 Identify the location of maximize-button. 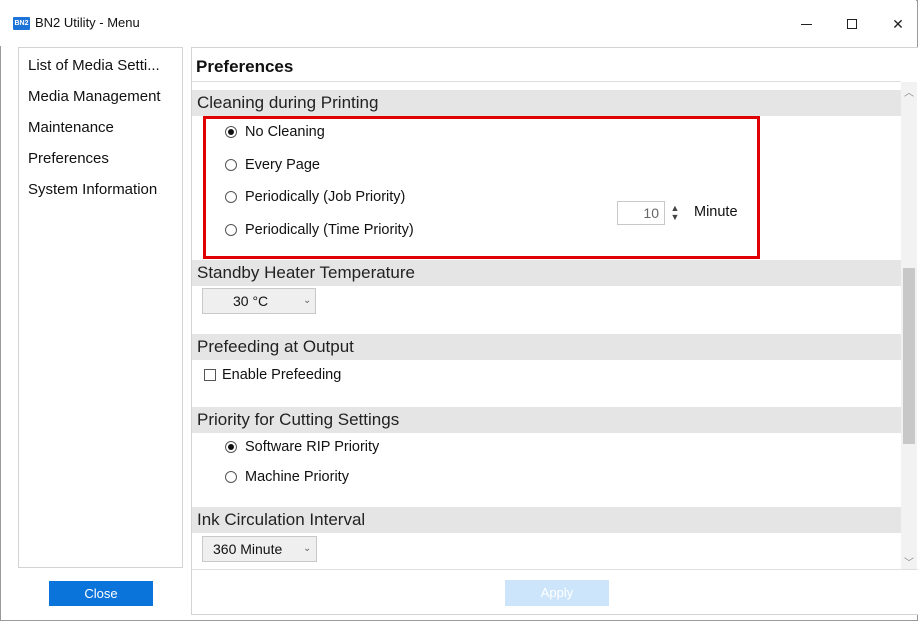
(852, 24).